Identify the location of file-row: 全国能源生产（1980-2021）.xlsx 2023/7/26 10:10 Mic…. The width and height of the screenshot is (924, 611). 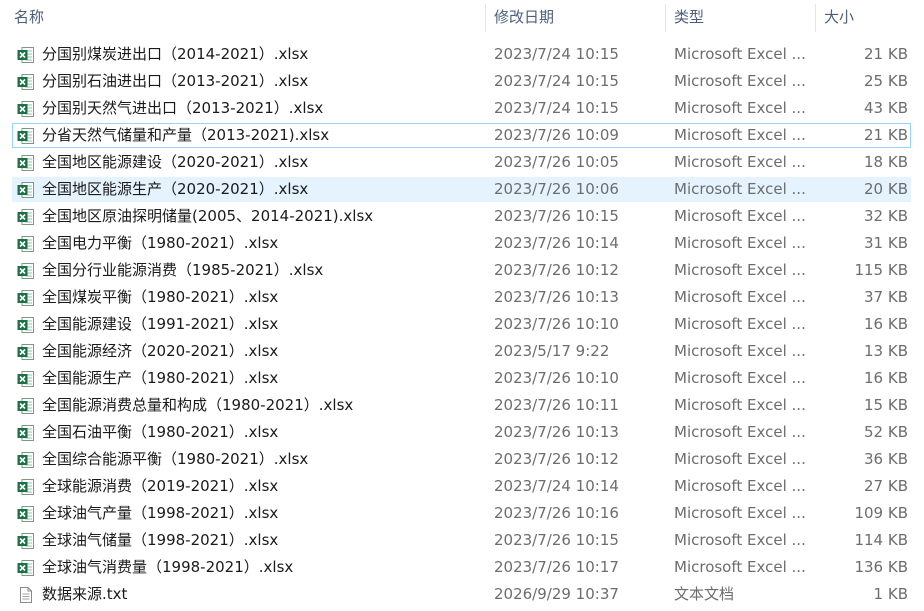
(462, 378).